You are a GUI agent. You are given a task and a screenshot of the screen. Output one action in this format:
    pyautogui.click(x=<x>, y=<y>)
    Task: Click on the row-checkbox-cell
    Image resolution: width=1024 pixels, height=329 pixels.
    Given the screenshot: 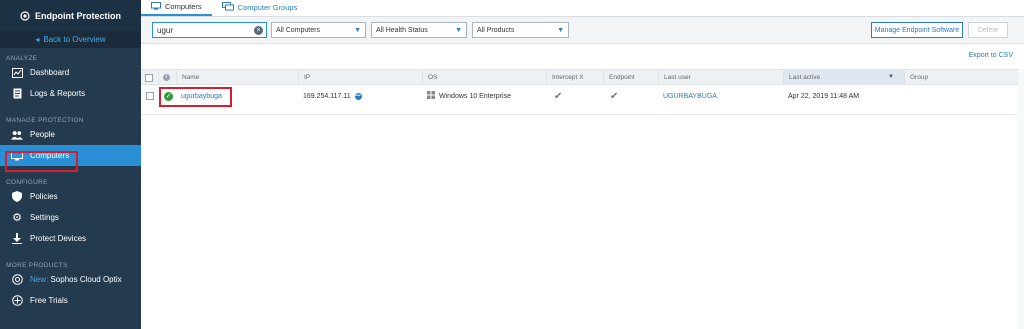 What is the action you would take?
    pyautogui.click(x=147, y=96)
    